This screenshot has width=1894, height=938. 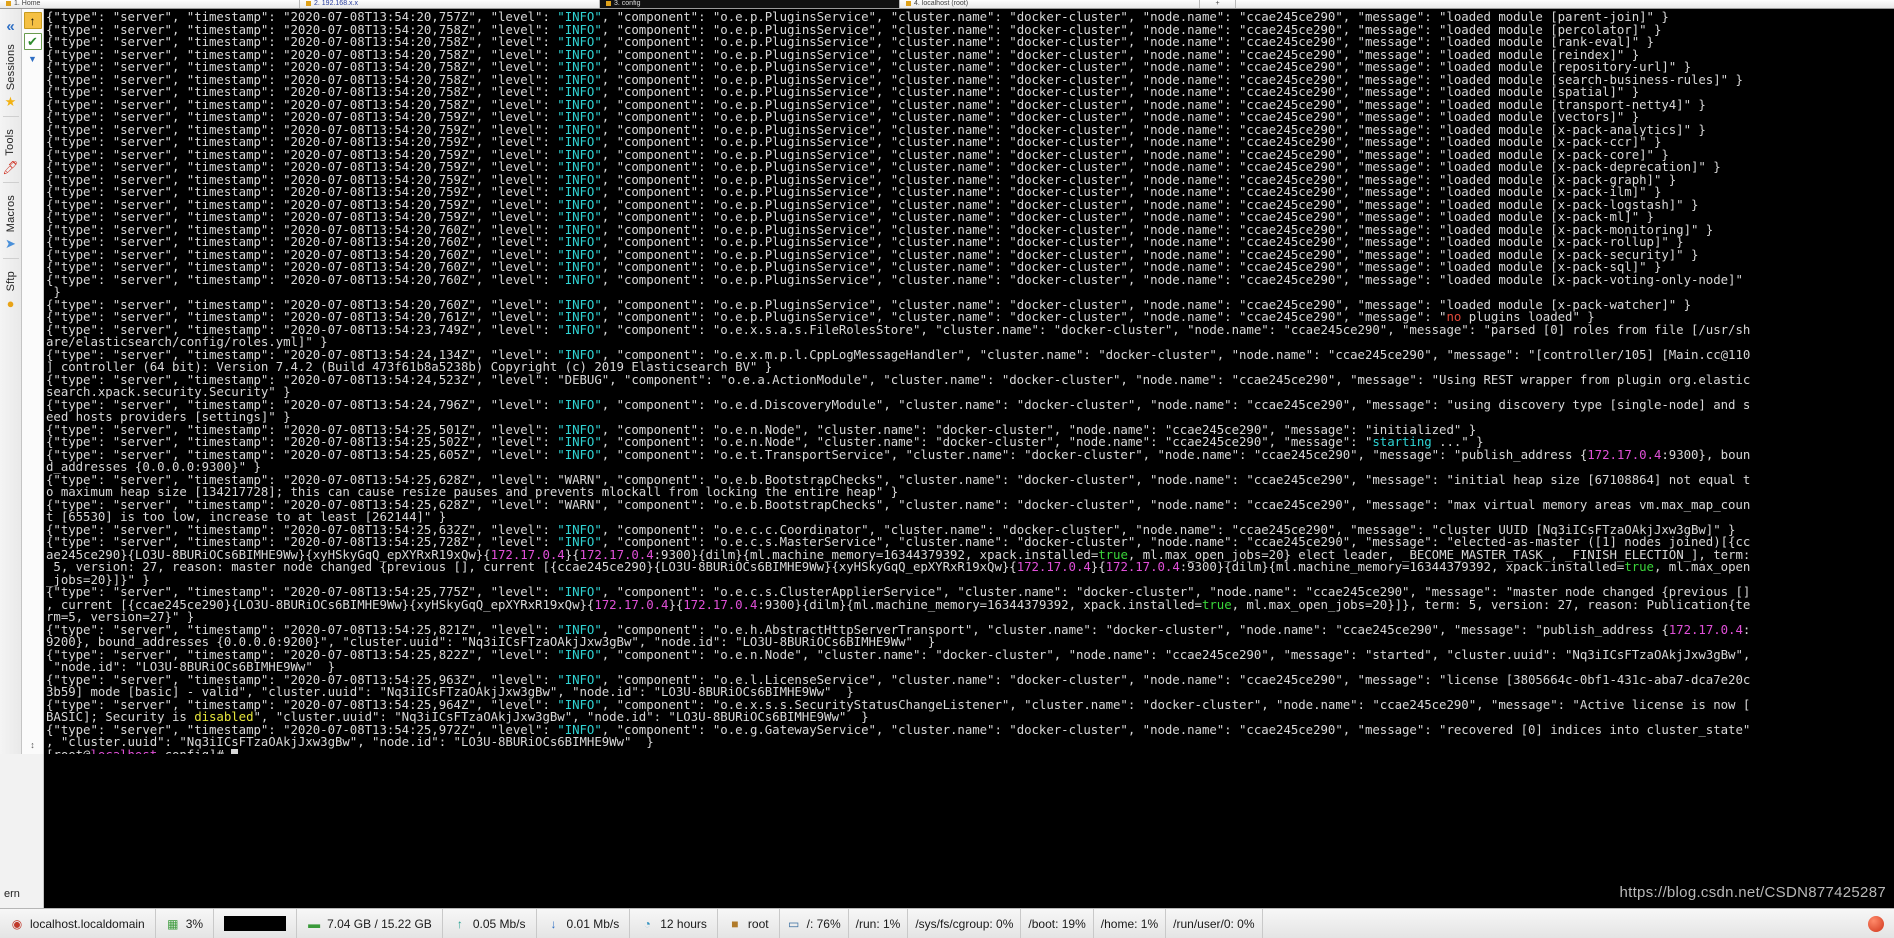 What do you see at coordinates (87, 923) in the screenshot?
I see `status-label: localhost.localdomain` at bounding box center [87, 923].